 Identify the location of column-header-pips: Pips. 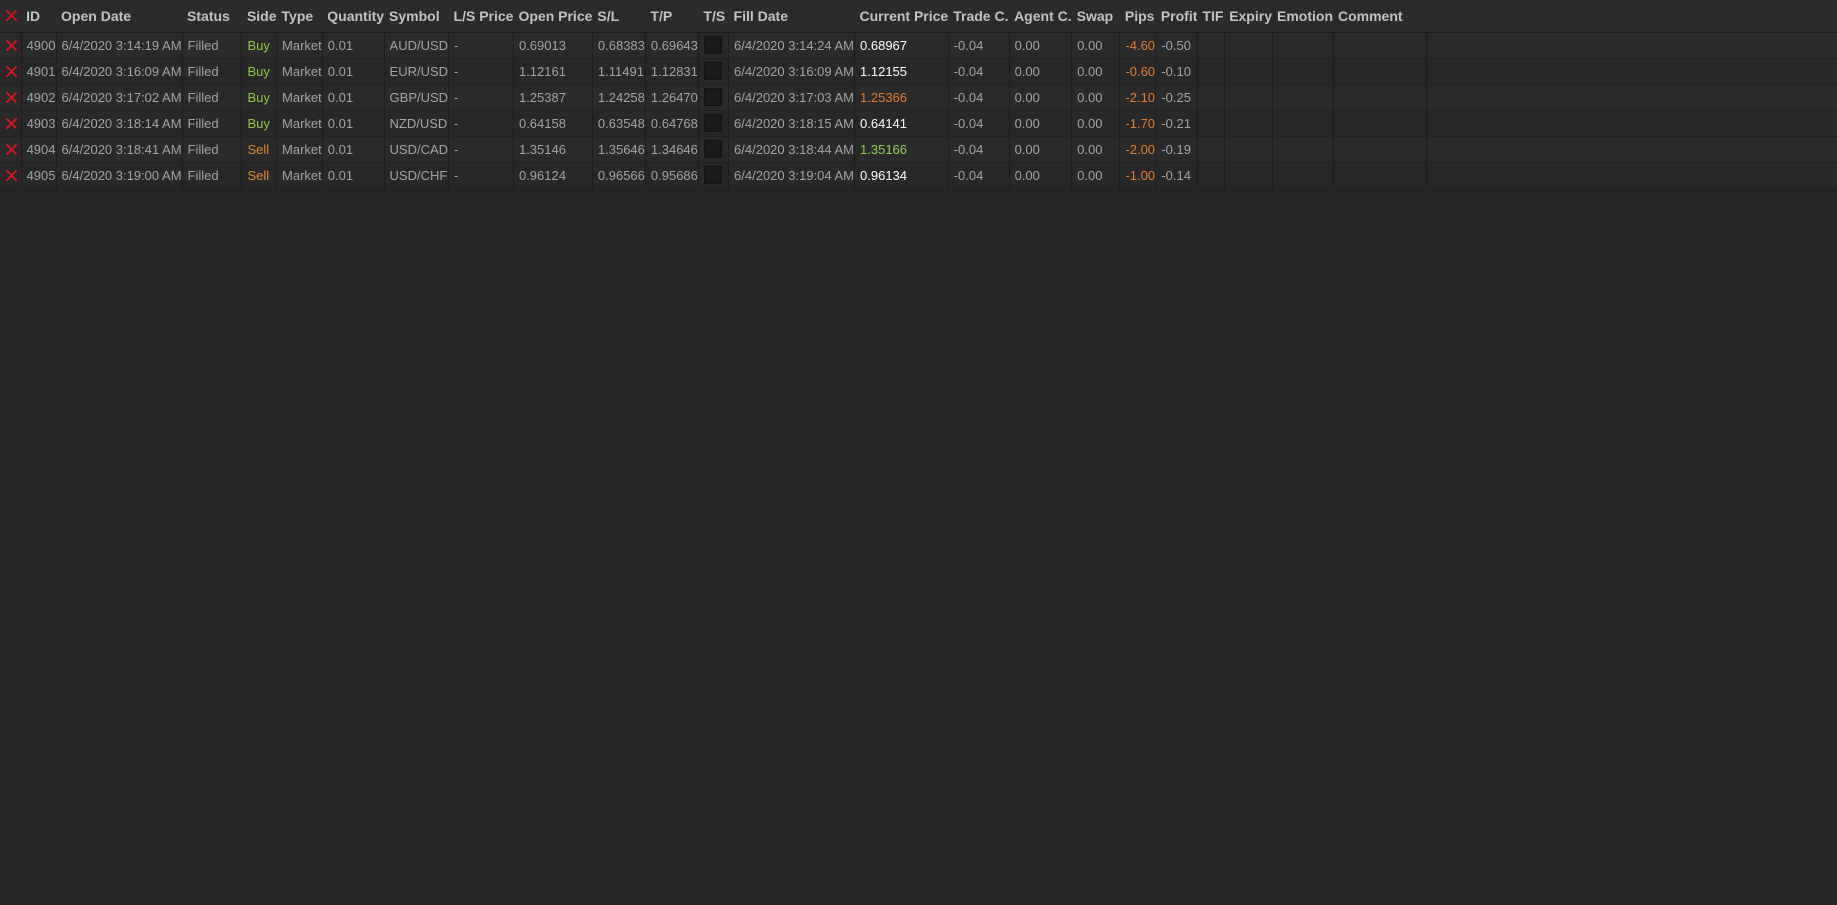
(1137, 16).